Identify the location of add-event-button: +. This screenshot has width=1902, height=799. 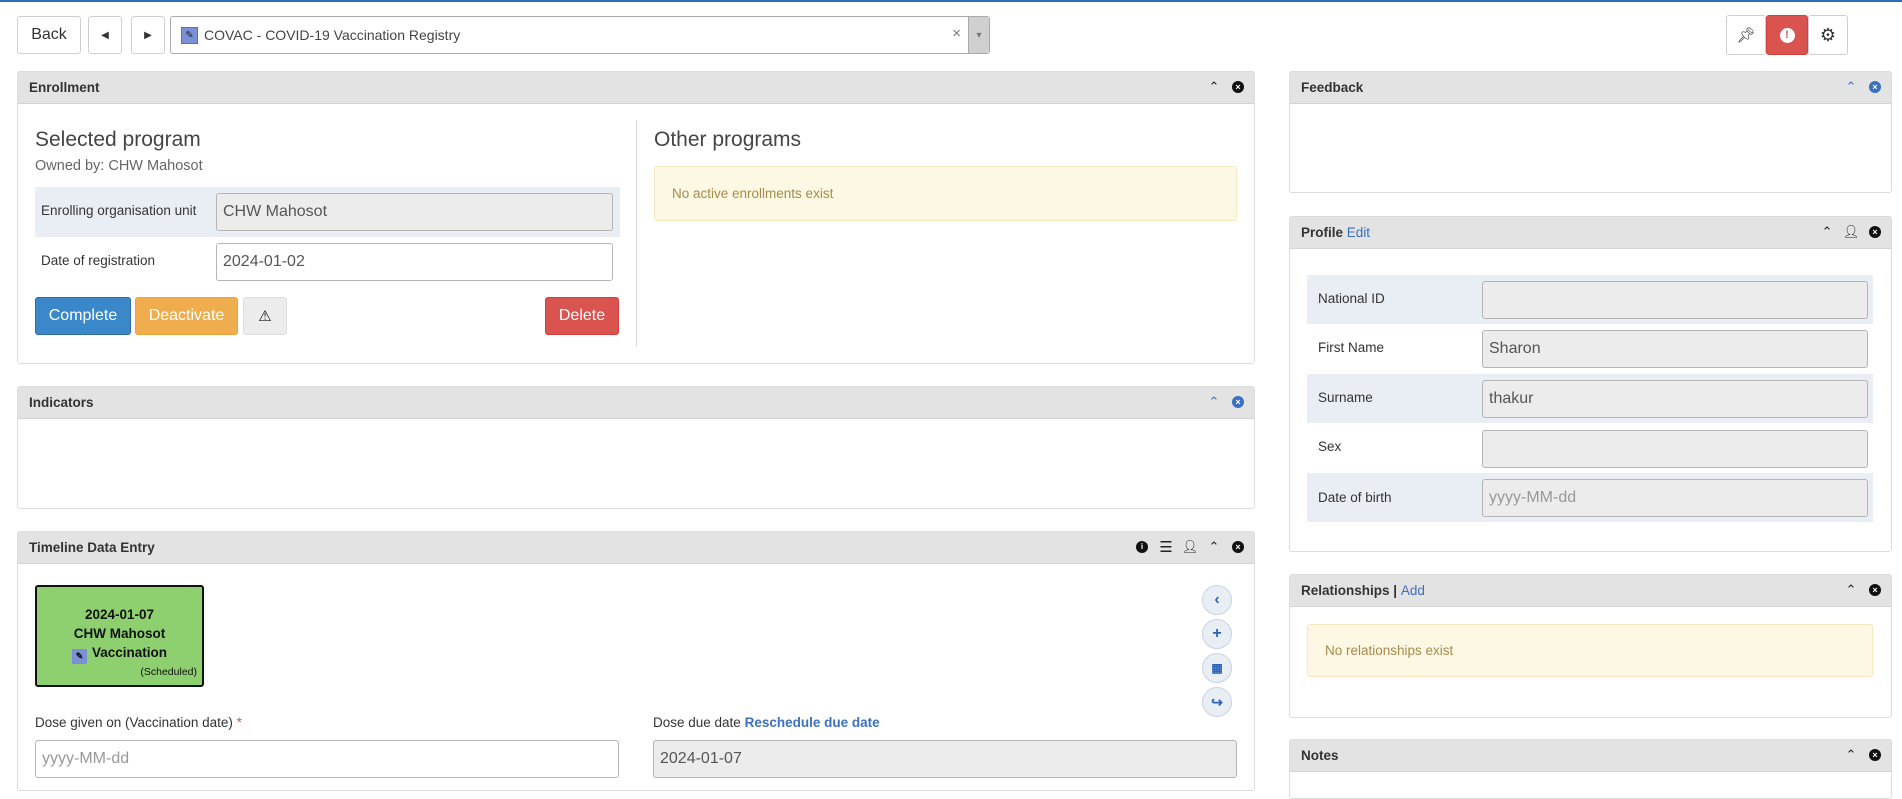
(1217, 634).